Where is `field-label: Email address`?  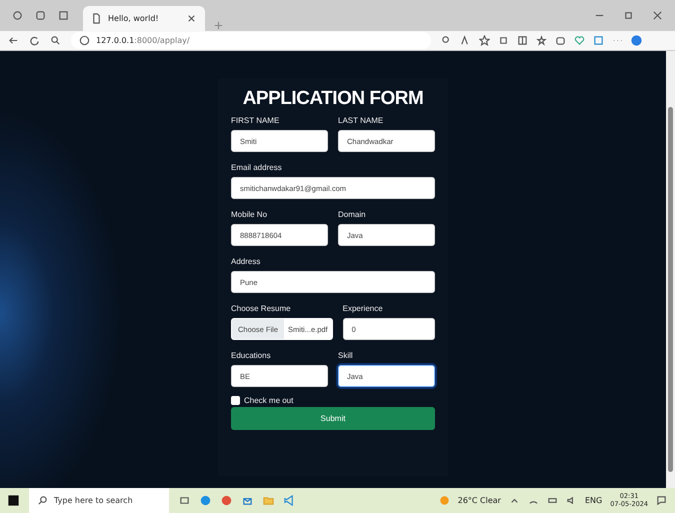
field-label: Email address is located at coordinates (257, 167).